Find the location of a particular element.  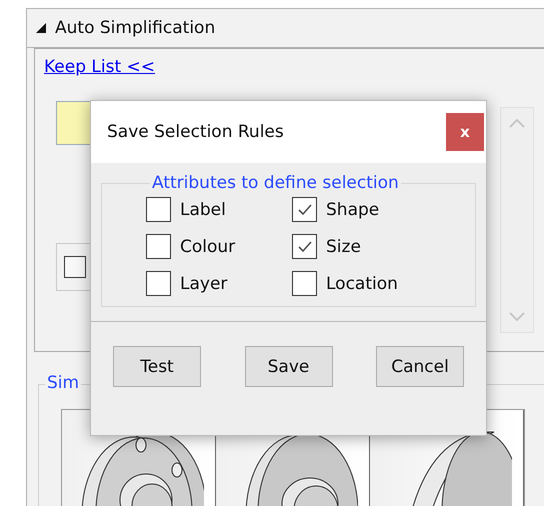

keep-list-link: Keep List << is located at coordinates (100, 67).